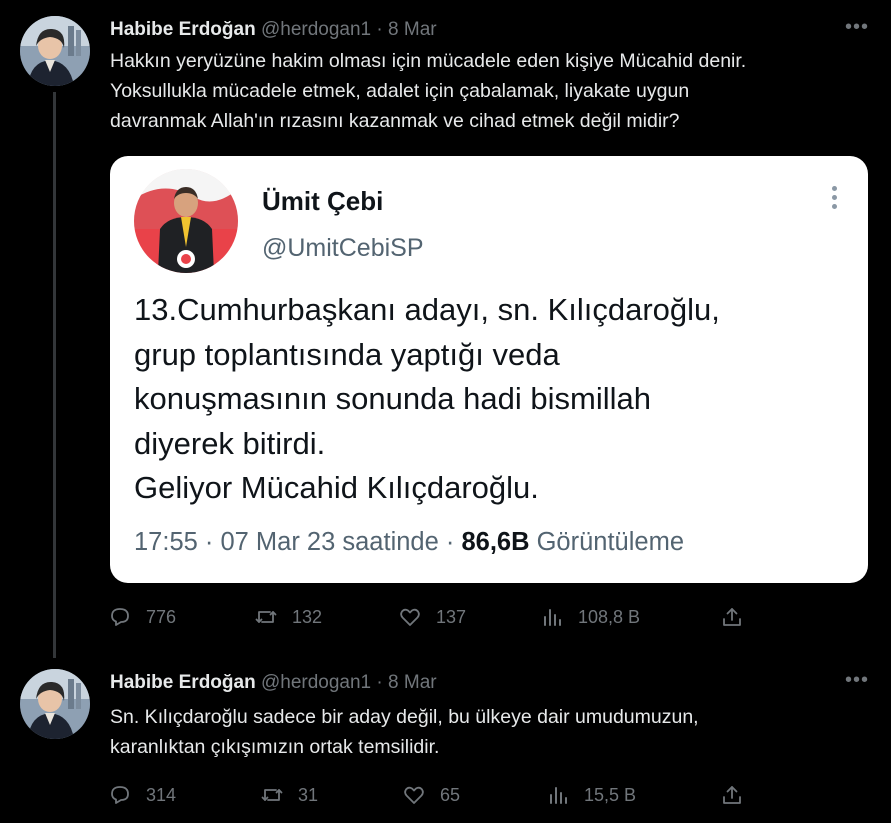  Describe the element at coordinates (336, 487) in the screenshot. I see `quoted-text-line: Geliyor Mücahid Kılıçdaroğlu.` at that location.